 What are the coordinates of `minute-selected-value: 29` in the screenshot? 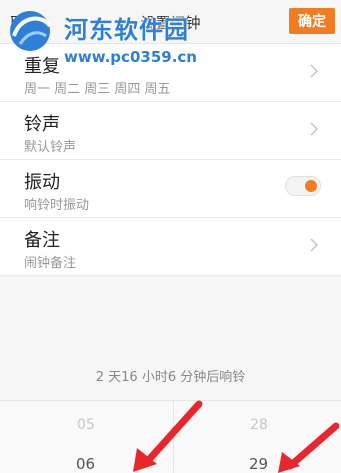 It's located at (258, 464).